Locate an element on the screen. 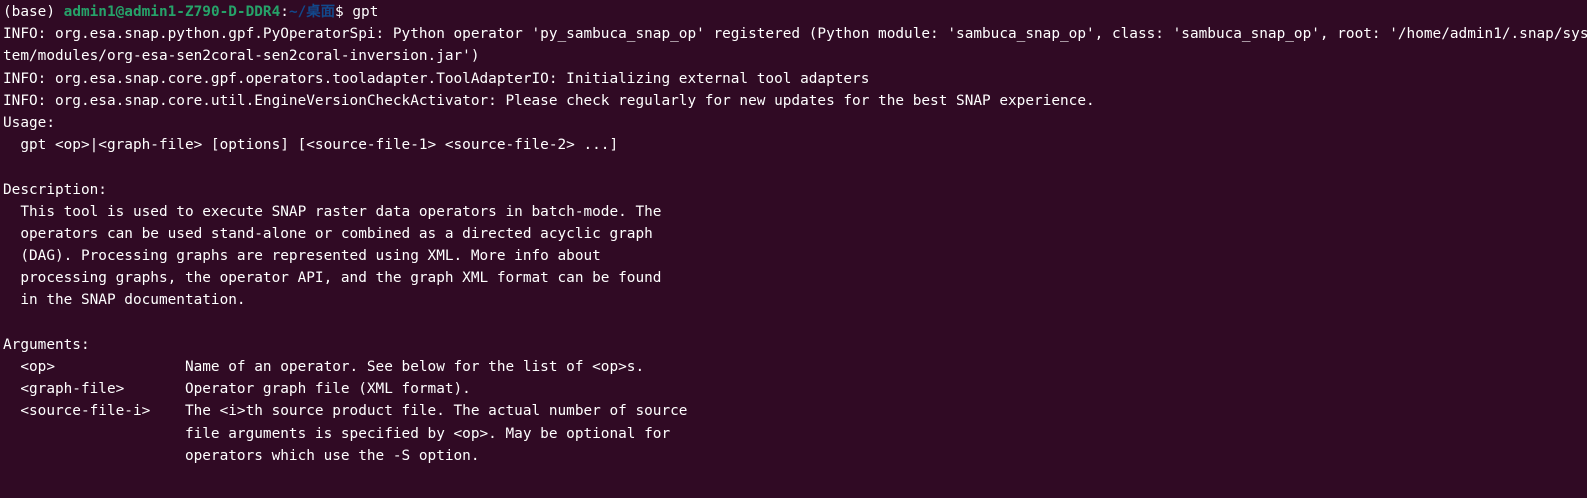 Image resolution: width=1587 pixels, height=498 pixels. output-line: in the SNAP documentation. is located at coordinates (124, 300).